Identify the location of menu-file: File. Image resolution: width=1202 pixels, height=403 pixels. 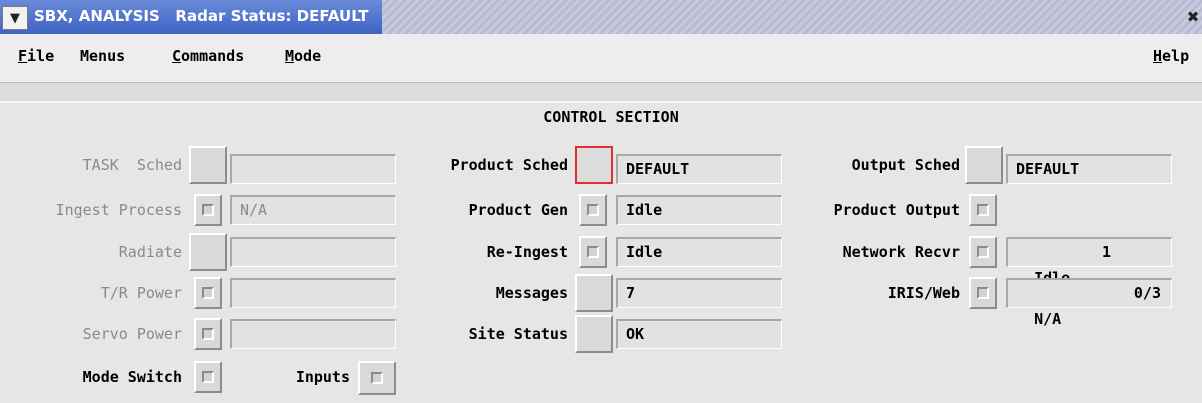
(36, 56).